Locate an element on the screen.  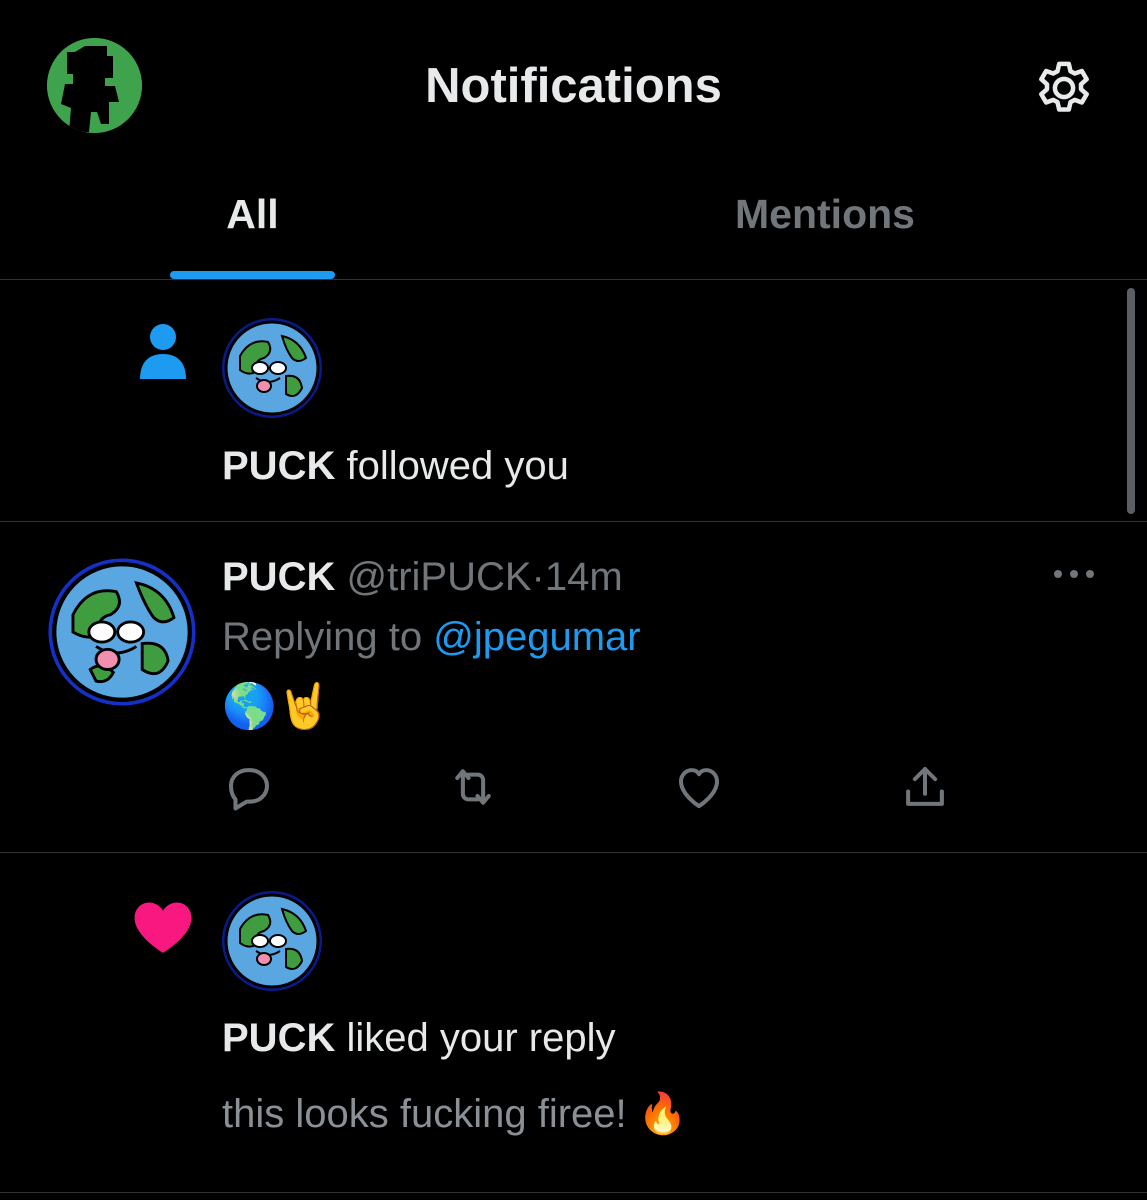
gear-icon is located at coordinates (1064, 88).